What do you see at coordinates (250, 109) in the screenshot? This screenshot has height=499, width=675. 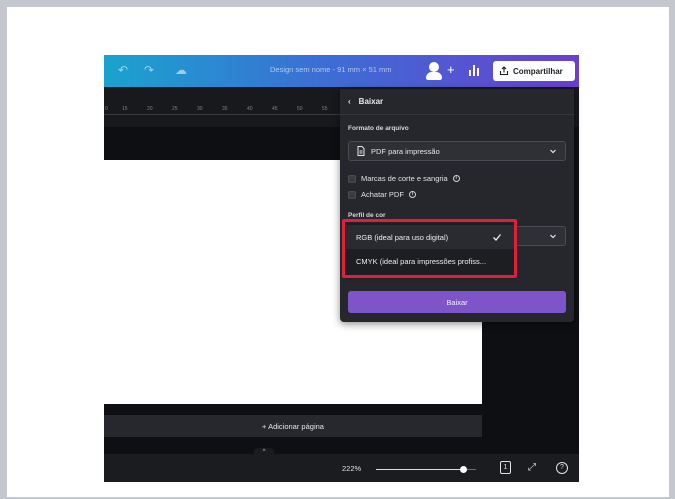 I see `ruler-tick: 40` at bounding box center [250, 109].